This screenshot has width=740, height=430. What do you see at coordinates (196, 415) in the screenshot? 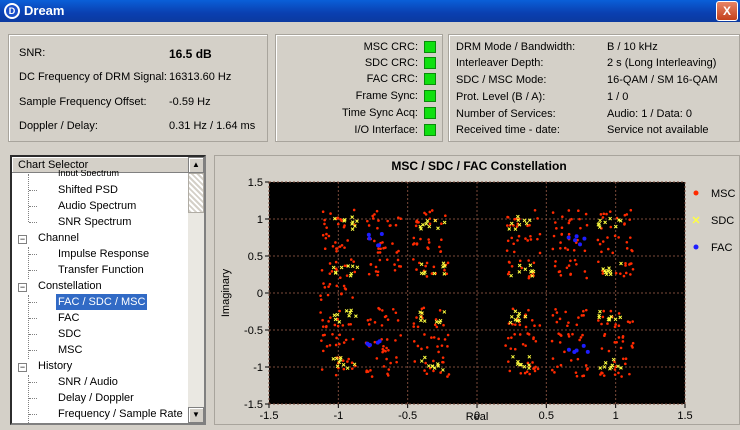
I see `scroll-down-arrow-icon: ▼` at bounding box center [196, 415].